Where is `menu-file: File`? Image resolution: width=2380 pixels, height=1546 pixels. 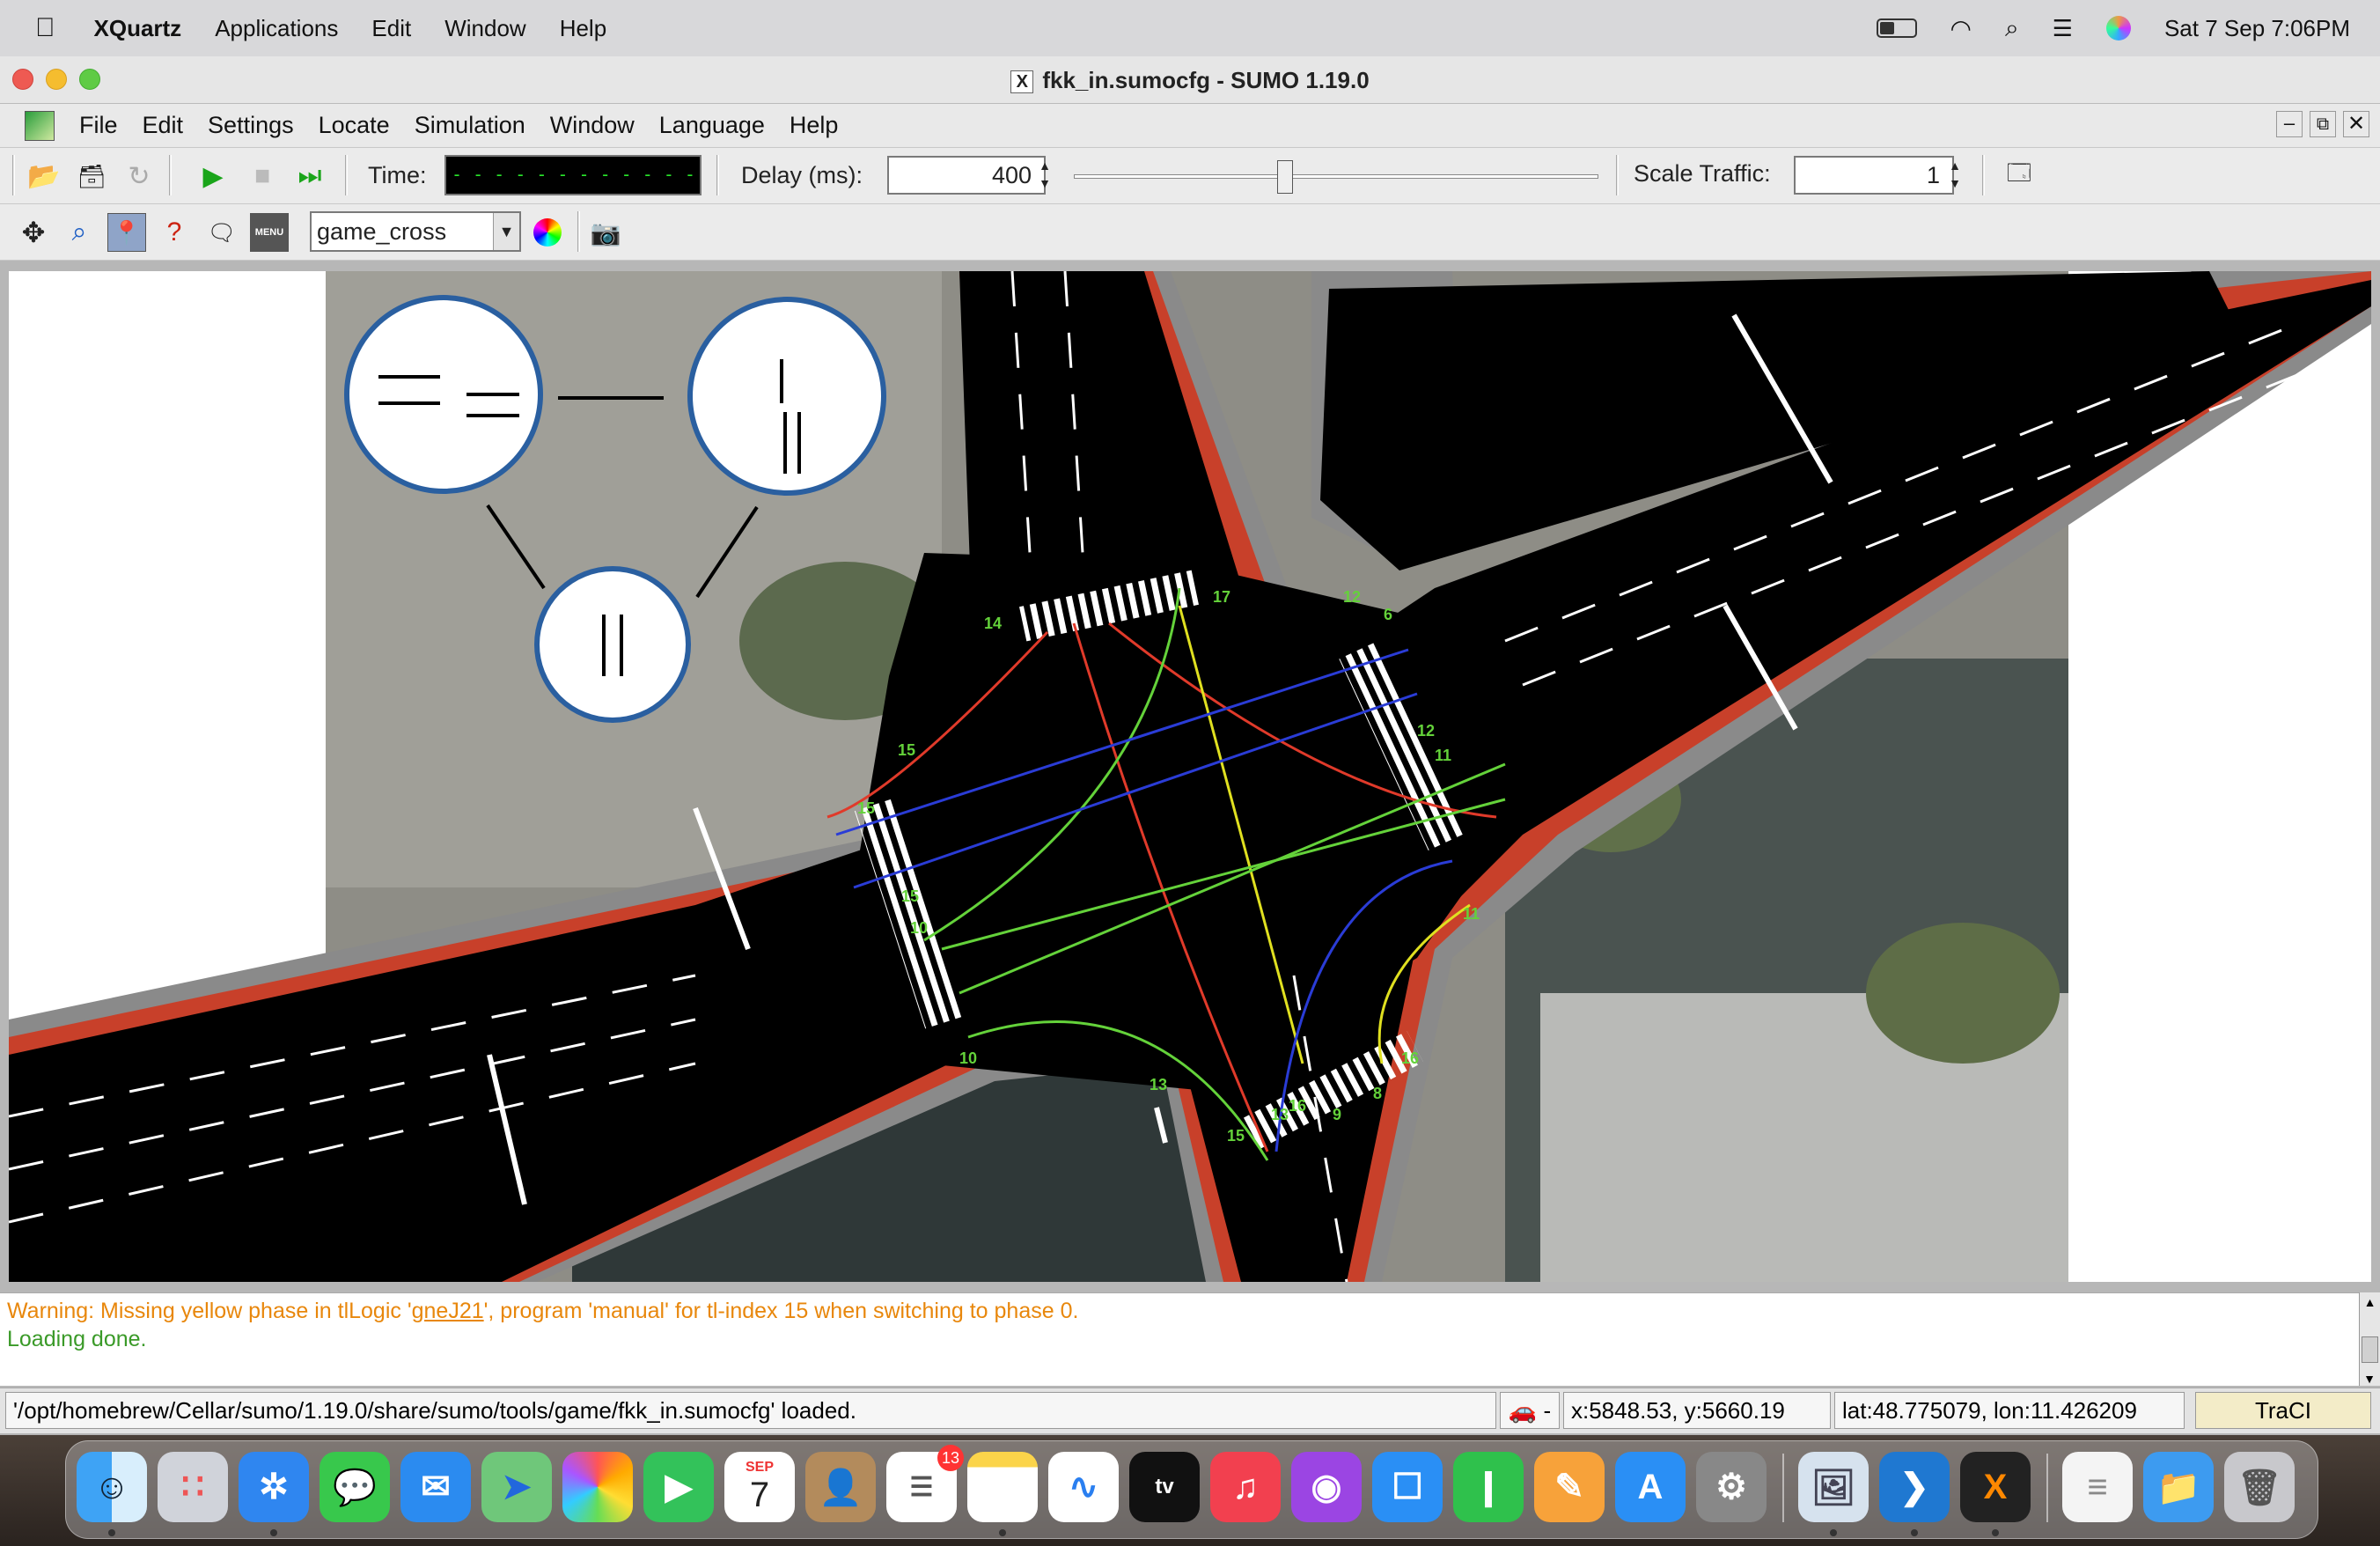 menu-file: File is located at coordinates (98, 126).